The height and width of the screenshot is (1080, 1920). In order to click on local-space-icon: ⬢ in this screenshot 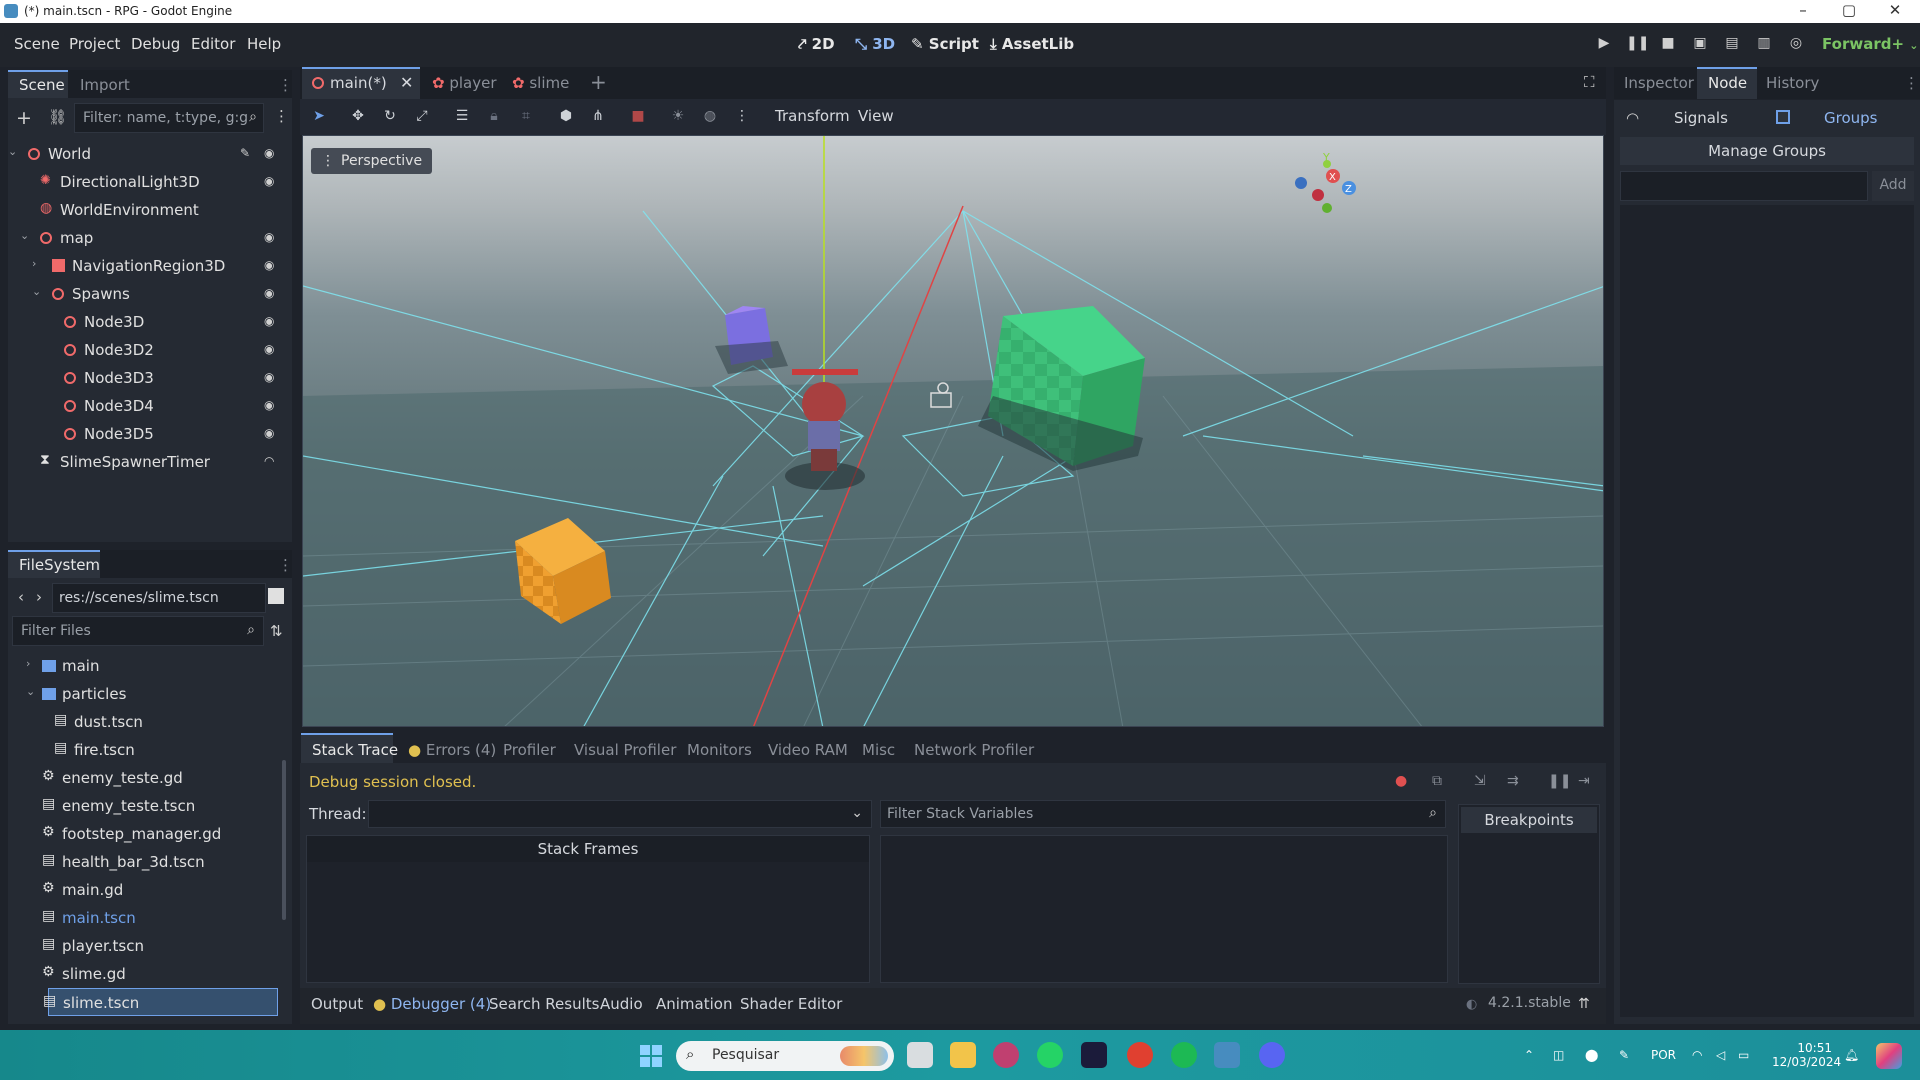, I will do `click(566, 116)`.